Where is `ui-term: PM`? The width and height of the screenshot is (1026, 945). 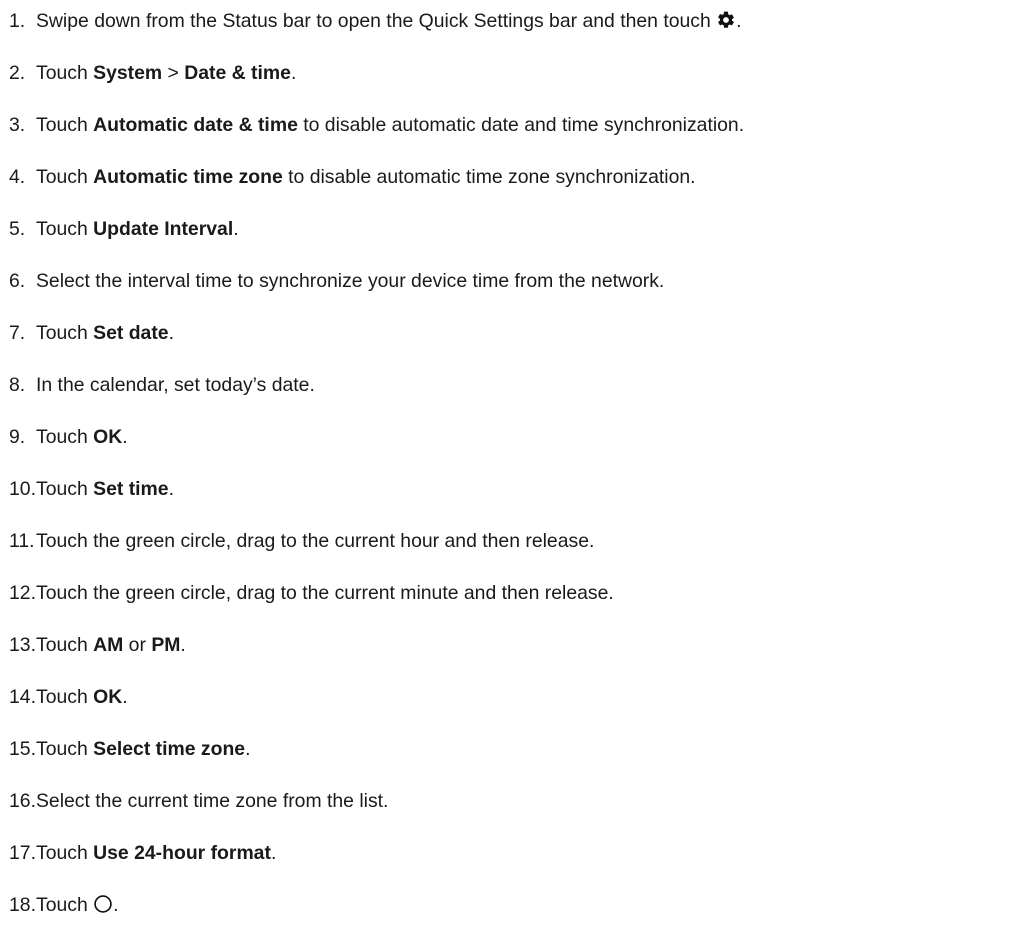 ui-term: PM is located at coordinates (166, 645).